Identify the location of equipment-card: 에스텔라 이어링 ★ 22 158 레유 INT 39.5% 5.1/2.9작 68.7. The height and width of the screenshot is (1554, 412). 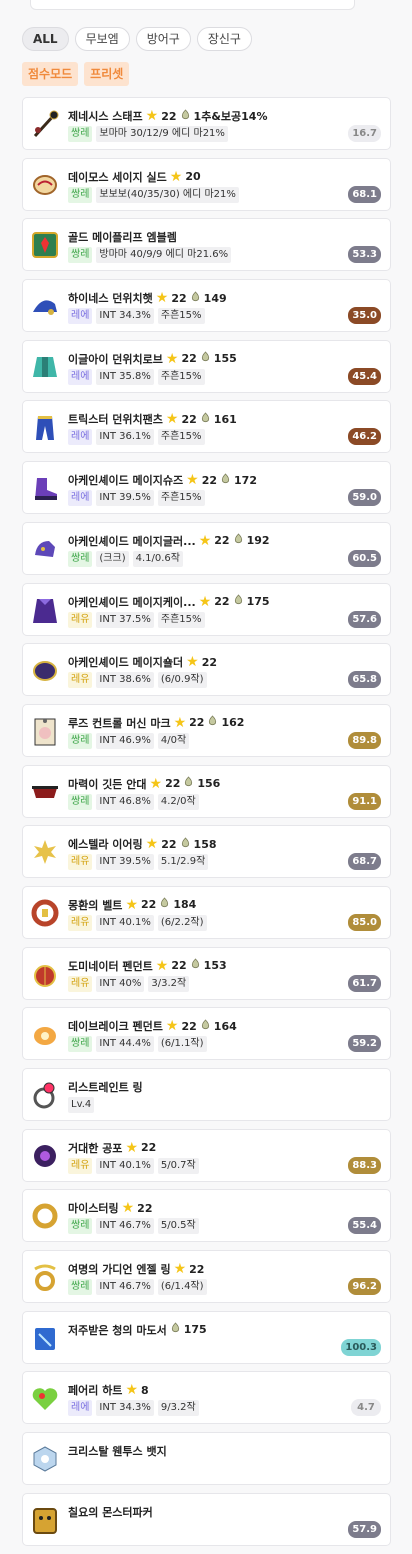
(206, 852).